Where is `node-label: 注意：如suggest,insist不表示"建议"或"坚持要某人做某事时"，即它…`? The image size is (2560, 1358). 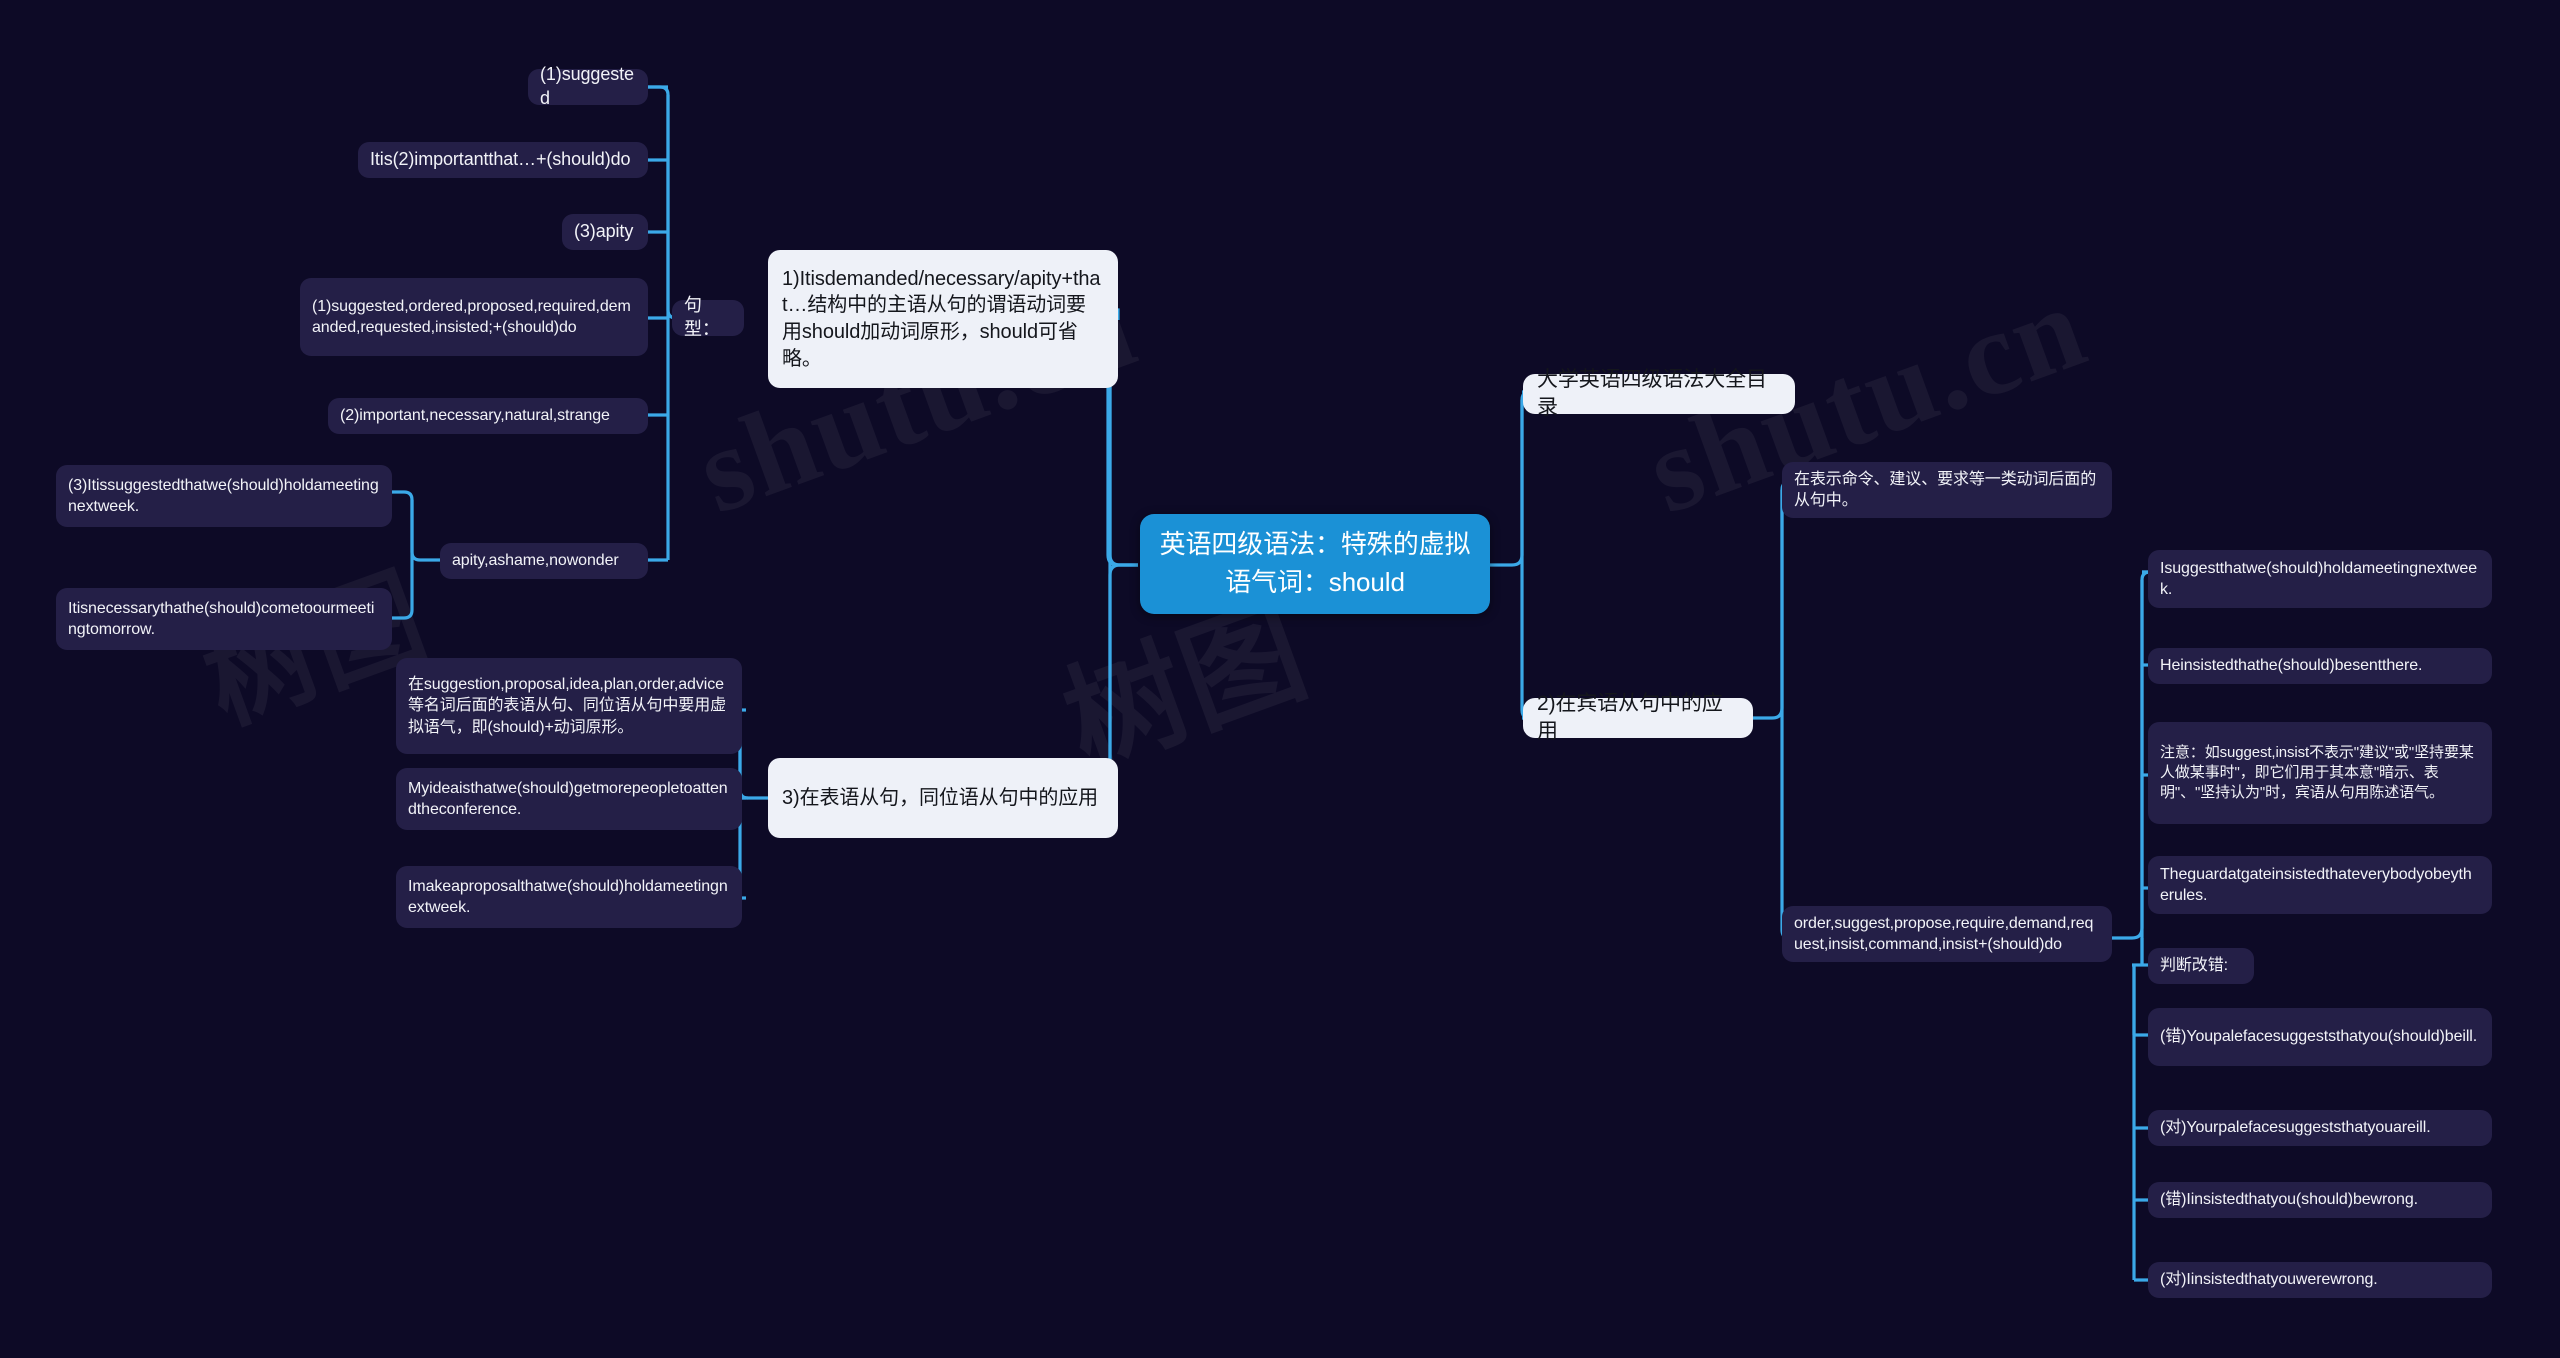 node-label: 注意：如suggest,insist不表示"建议"或"坚持要某人做某事时"，即它… is located at coordinates (2317, 772).